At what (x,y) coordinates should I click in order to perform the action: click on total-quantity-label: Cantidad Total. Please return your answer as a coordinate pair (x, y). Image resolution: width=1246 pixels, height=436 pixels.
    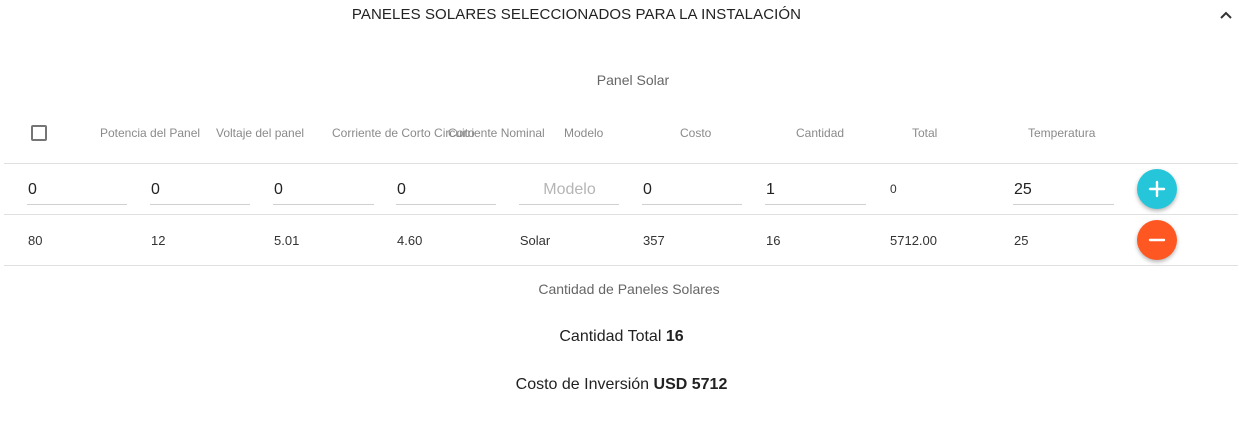
    Looking at the image, I should click on (610, 336).